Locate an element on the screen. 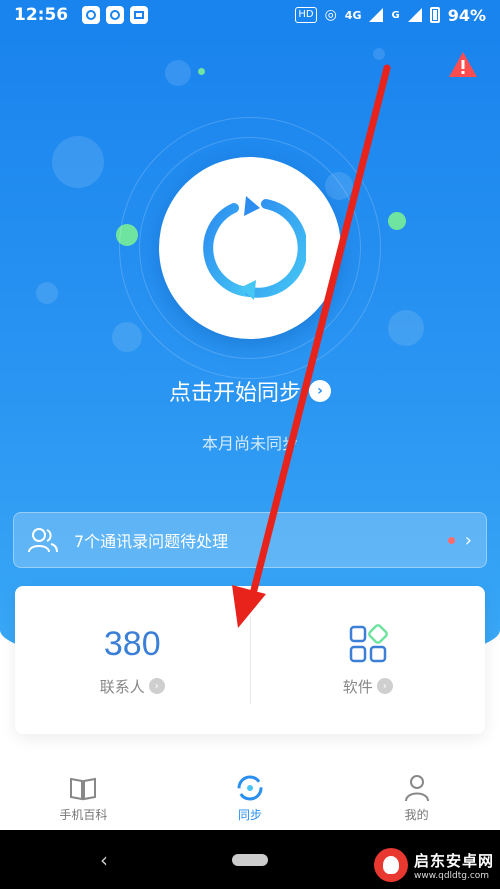 The height and width of the screenshot is (889, 500). network-type-label-2: G is located at coordinates (395, 15).